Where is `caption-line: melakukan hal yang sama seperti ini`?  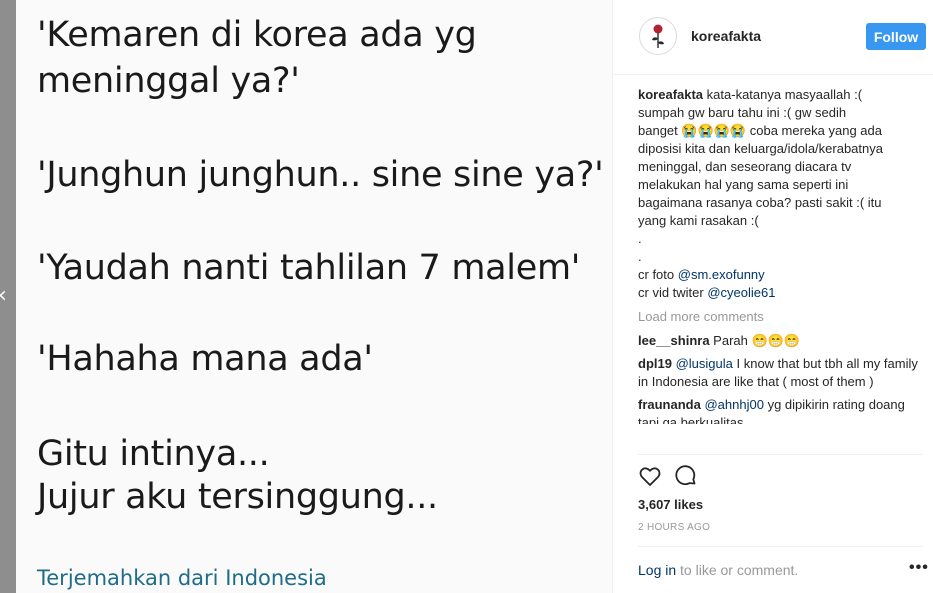 caption-line: melakukan hal yang sama seperti ini is located at coordinates (743, 184).